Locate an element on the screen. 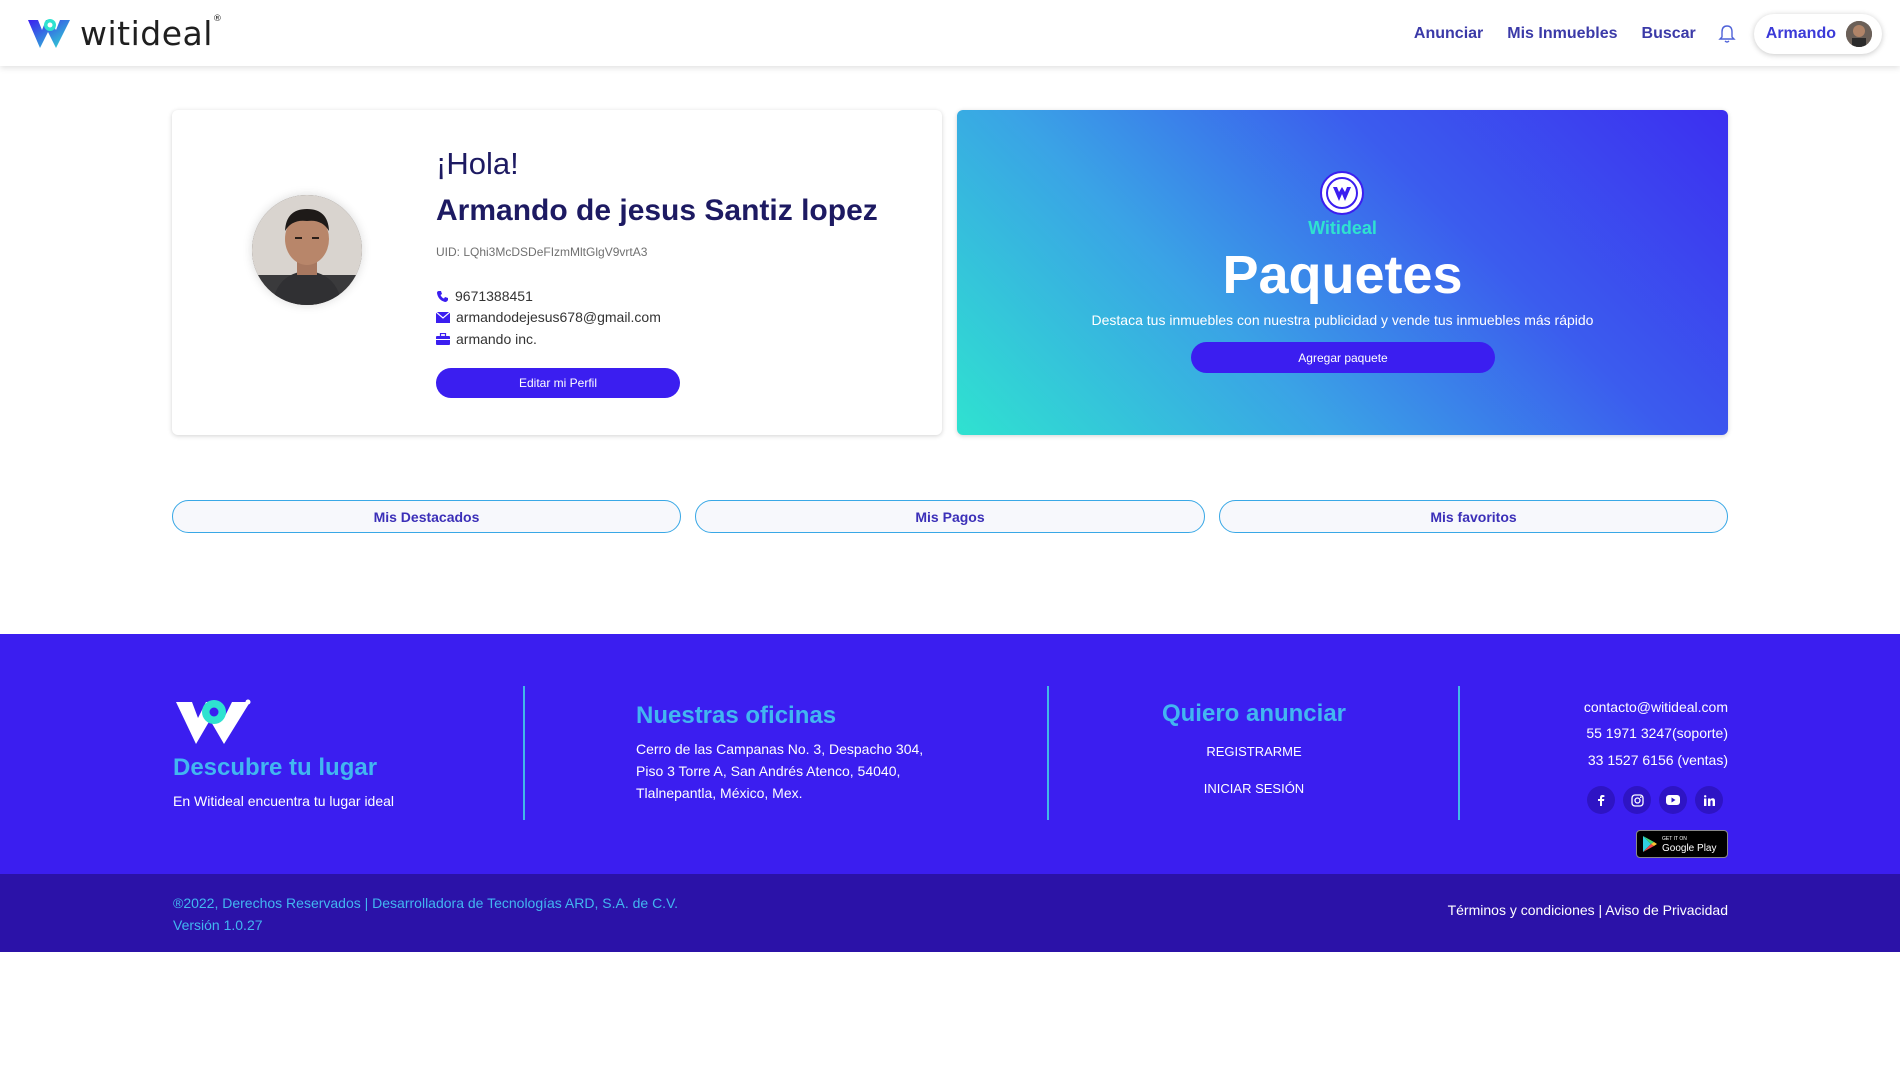 The height and width of the screenshot is (1080, 1900). packages-title: Paquetes is located at coordinates (1342, 275).